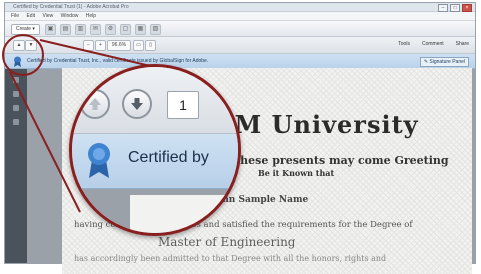 The height and width of the screenshot is (274, 481). I want to click on tab-share: Share, so click(462, 44).